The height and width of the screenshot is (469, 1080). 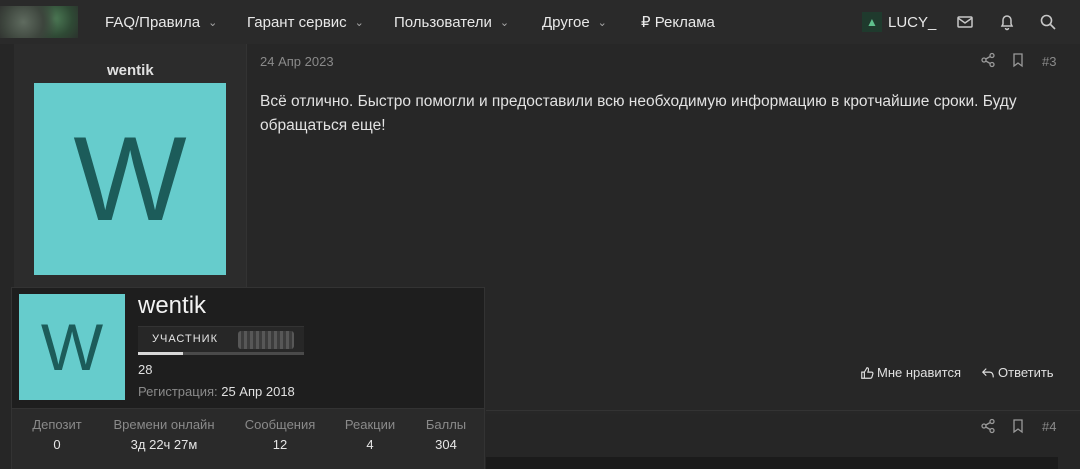 I want to click on user-title-label: УЧАСТНИК, so click(x=185, y=339).